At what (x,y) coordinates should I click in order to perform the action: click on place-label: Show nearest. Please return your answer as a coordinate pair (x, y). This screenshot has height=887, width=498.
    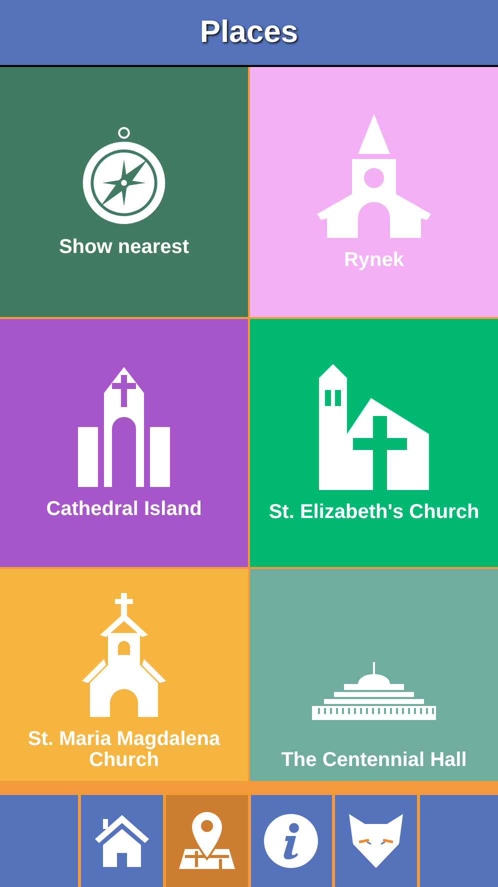
    Looking at the image, I should click on (124, 247).